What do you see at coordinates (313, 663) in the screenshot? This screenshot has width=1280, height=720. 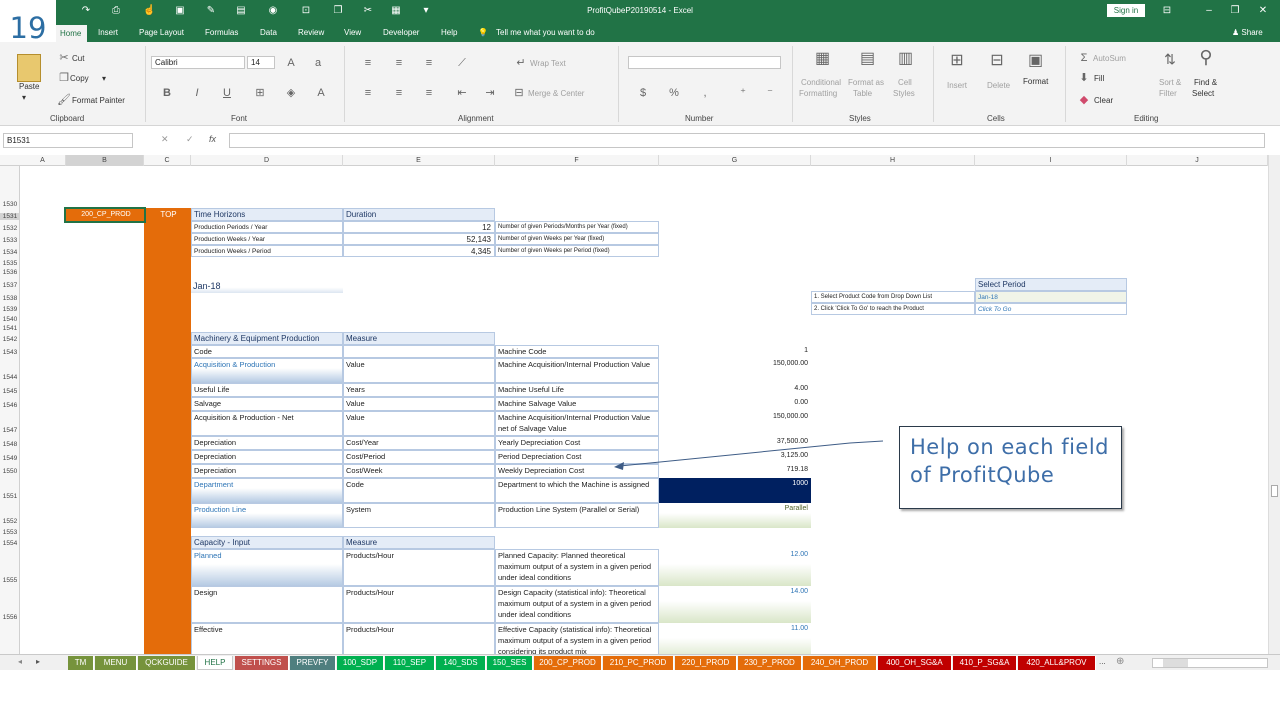 I see `sheet-tab: PREVFY` at bounding box center [313, 663].